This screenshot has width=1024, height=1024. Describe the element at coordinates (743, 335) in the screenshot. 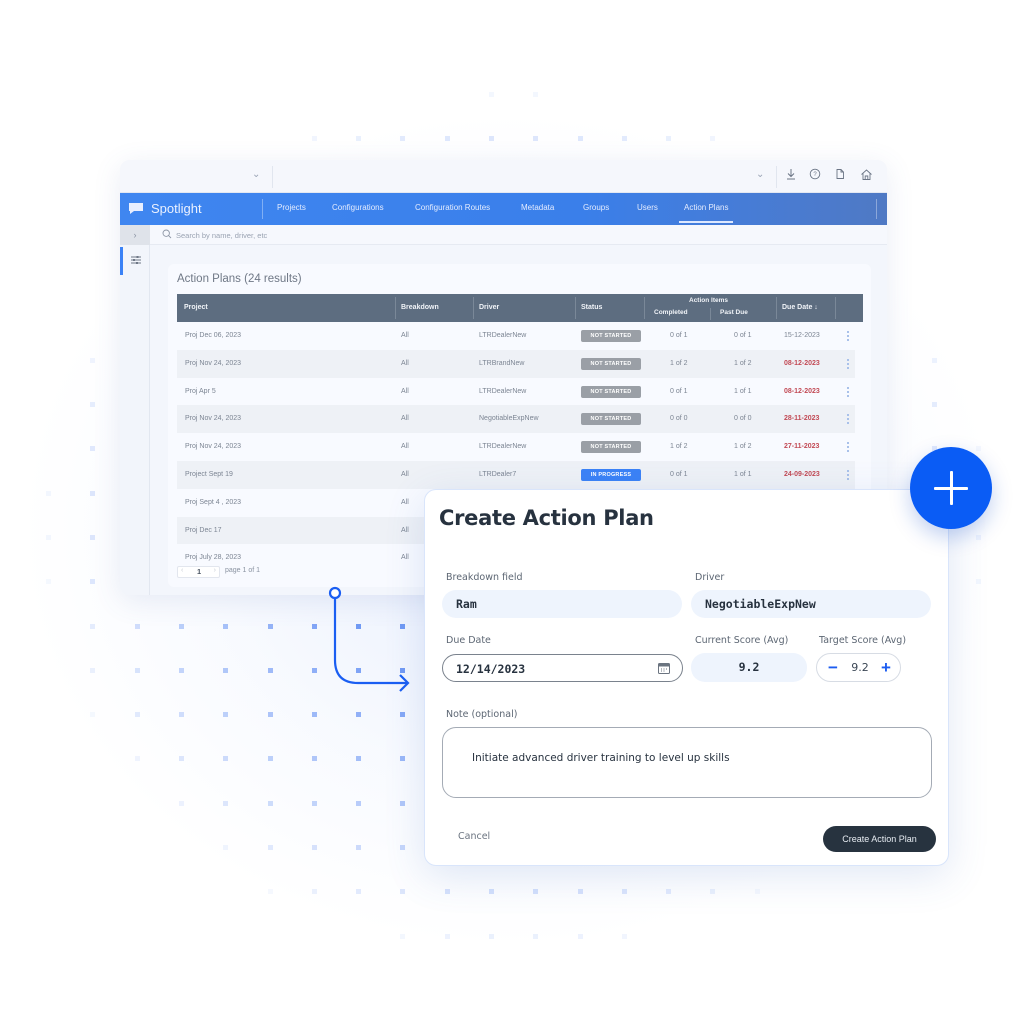

I see `past-due-count: 0 of 1` at that location.